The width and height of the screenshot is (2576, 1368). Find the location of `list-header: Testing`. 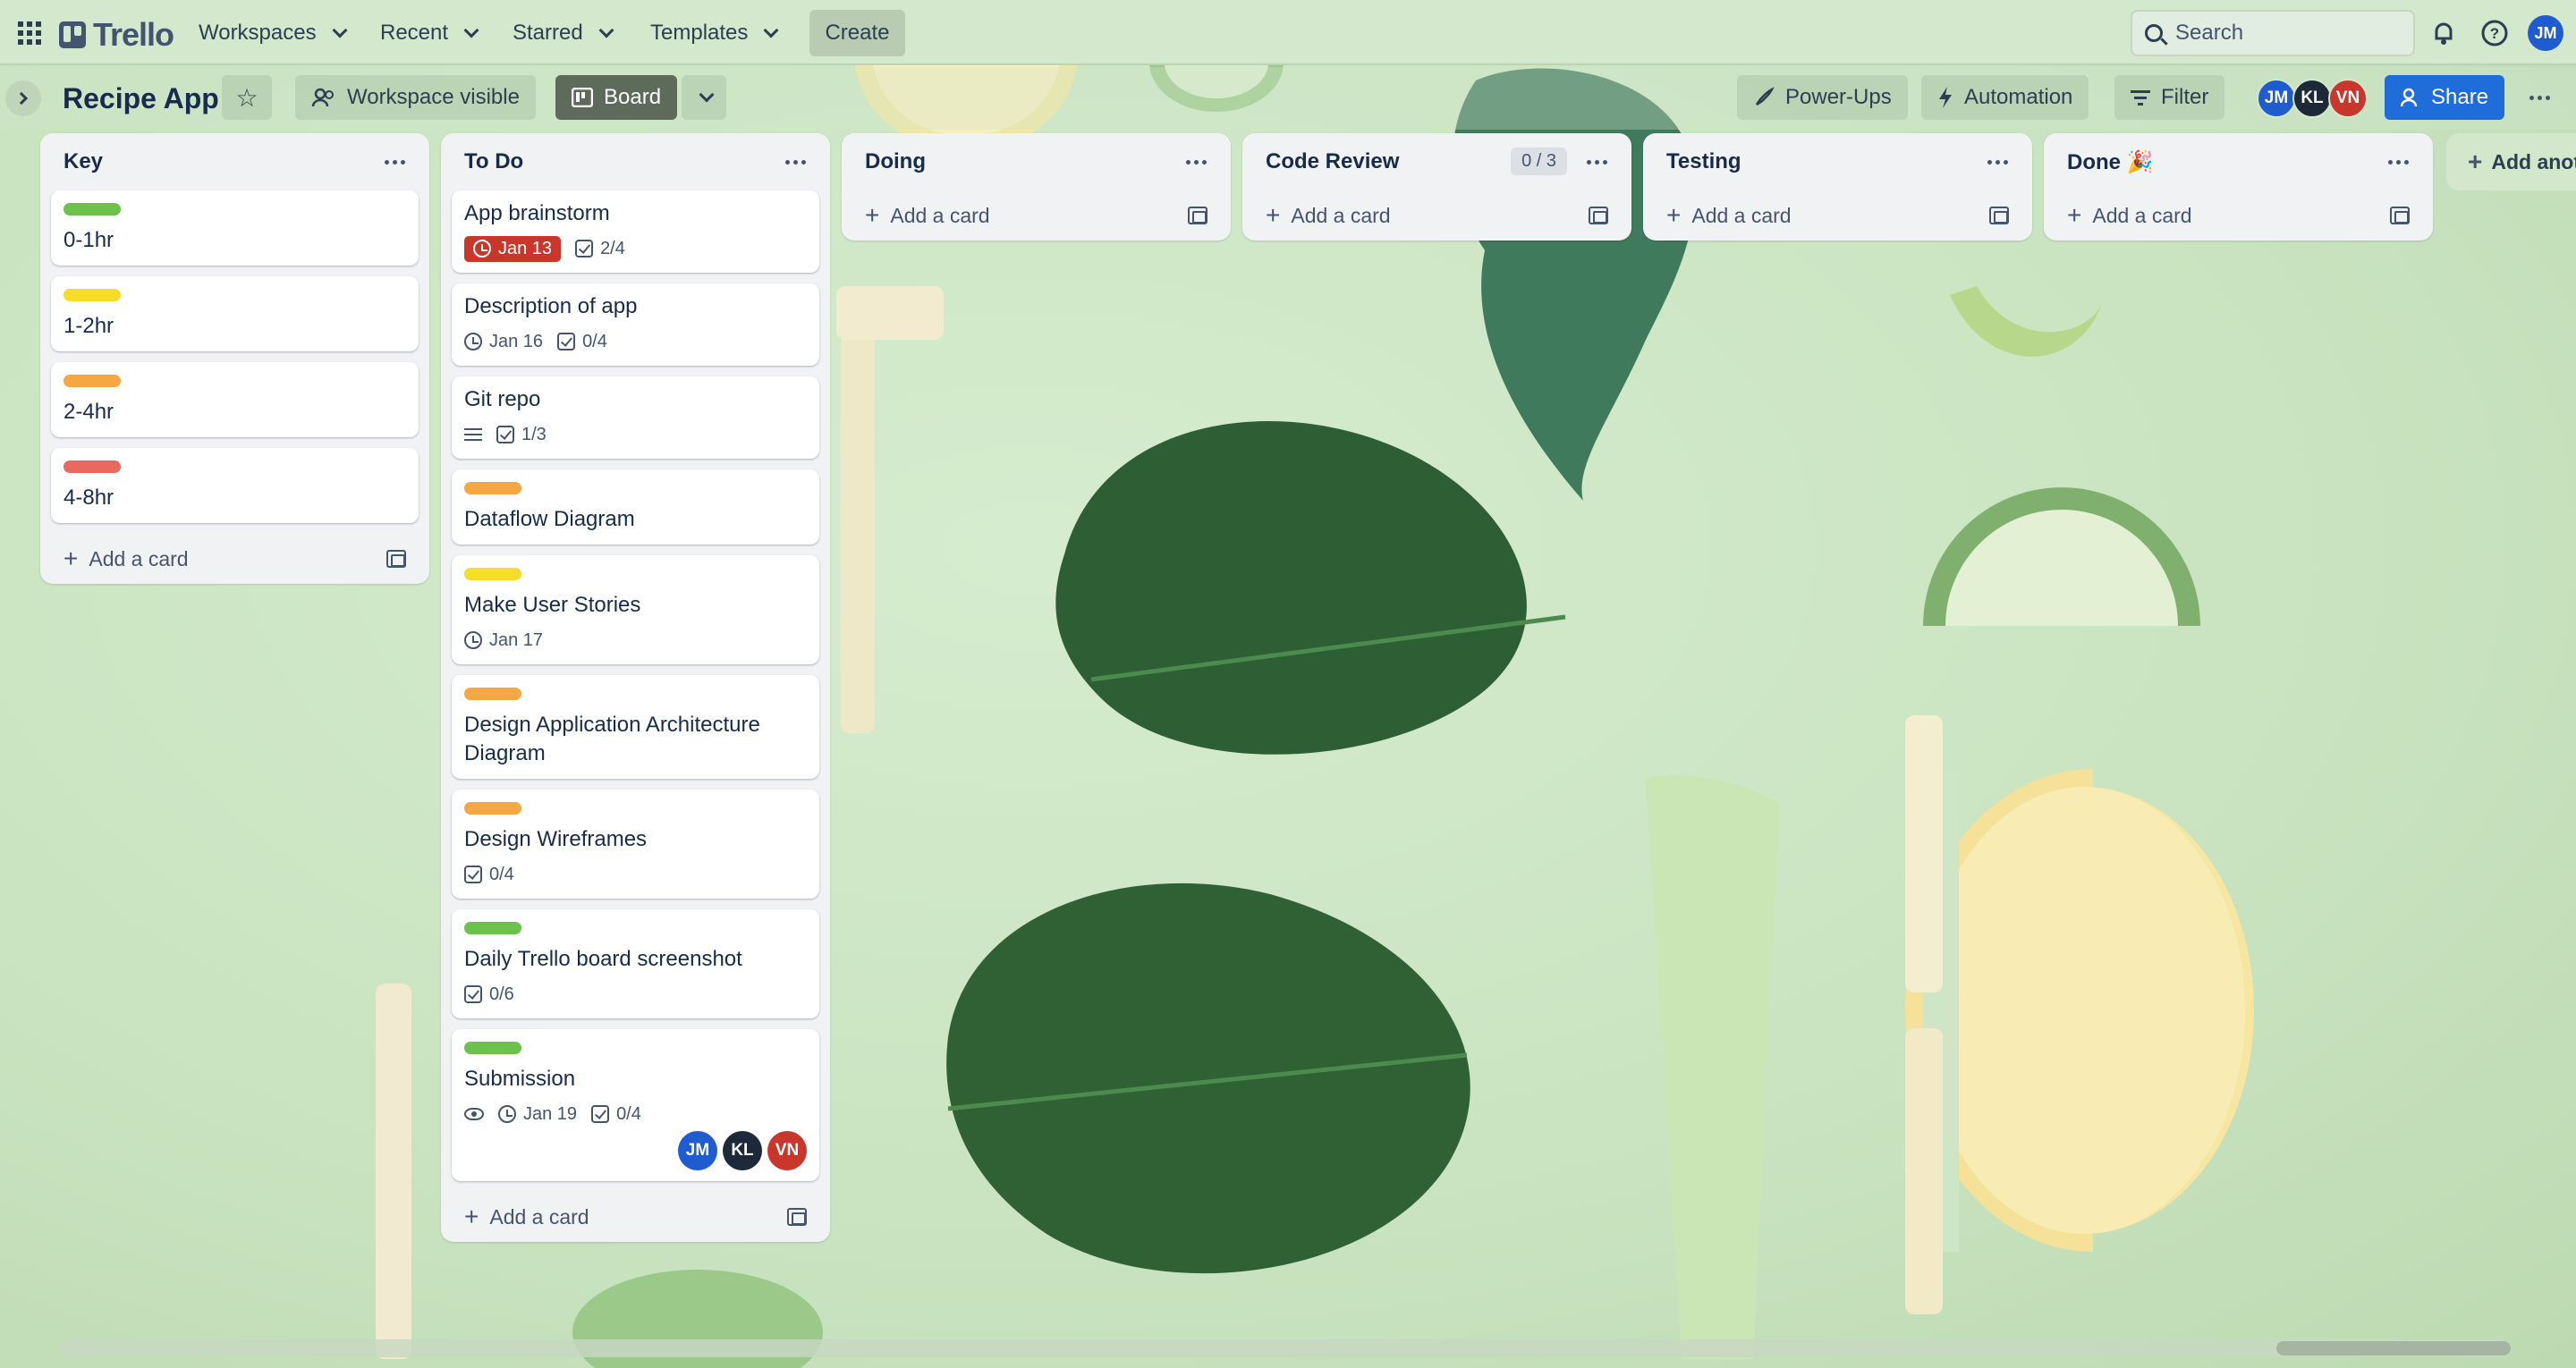

list-header: Testing is located at coordinates (1837, 161).